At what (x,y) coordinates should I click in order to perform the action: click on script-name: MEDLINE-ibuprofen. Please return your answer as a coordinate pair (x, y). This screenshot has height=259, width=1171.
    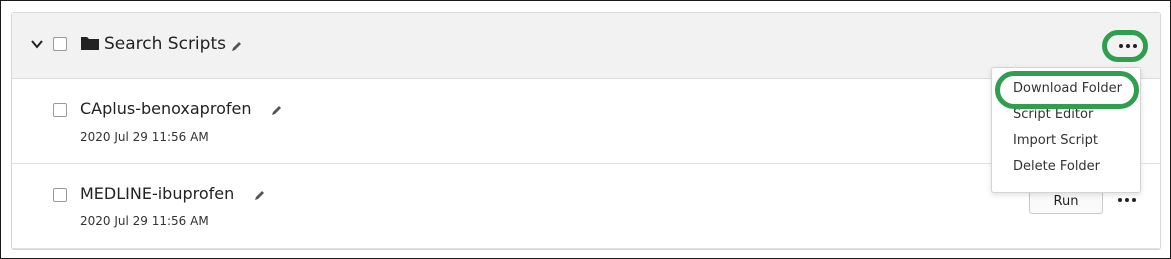
    Looking at the image, I should click on (157, 193).